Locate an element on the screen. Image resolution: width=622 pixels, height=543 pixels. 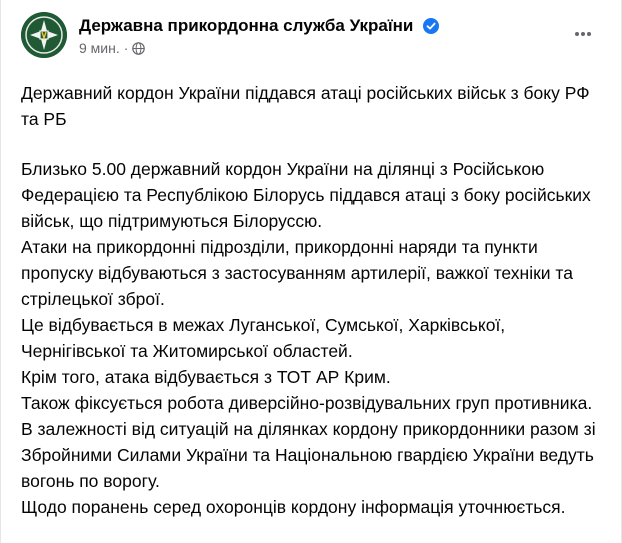
post-options-button is located at coordinates (583, 34).